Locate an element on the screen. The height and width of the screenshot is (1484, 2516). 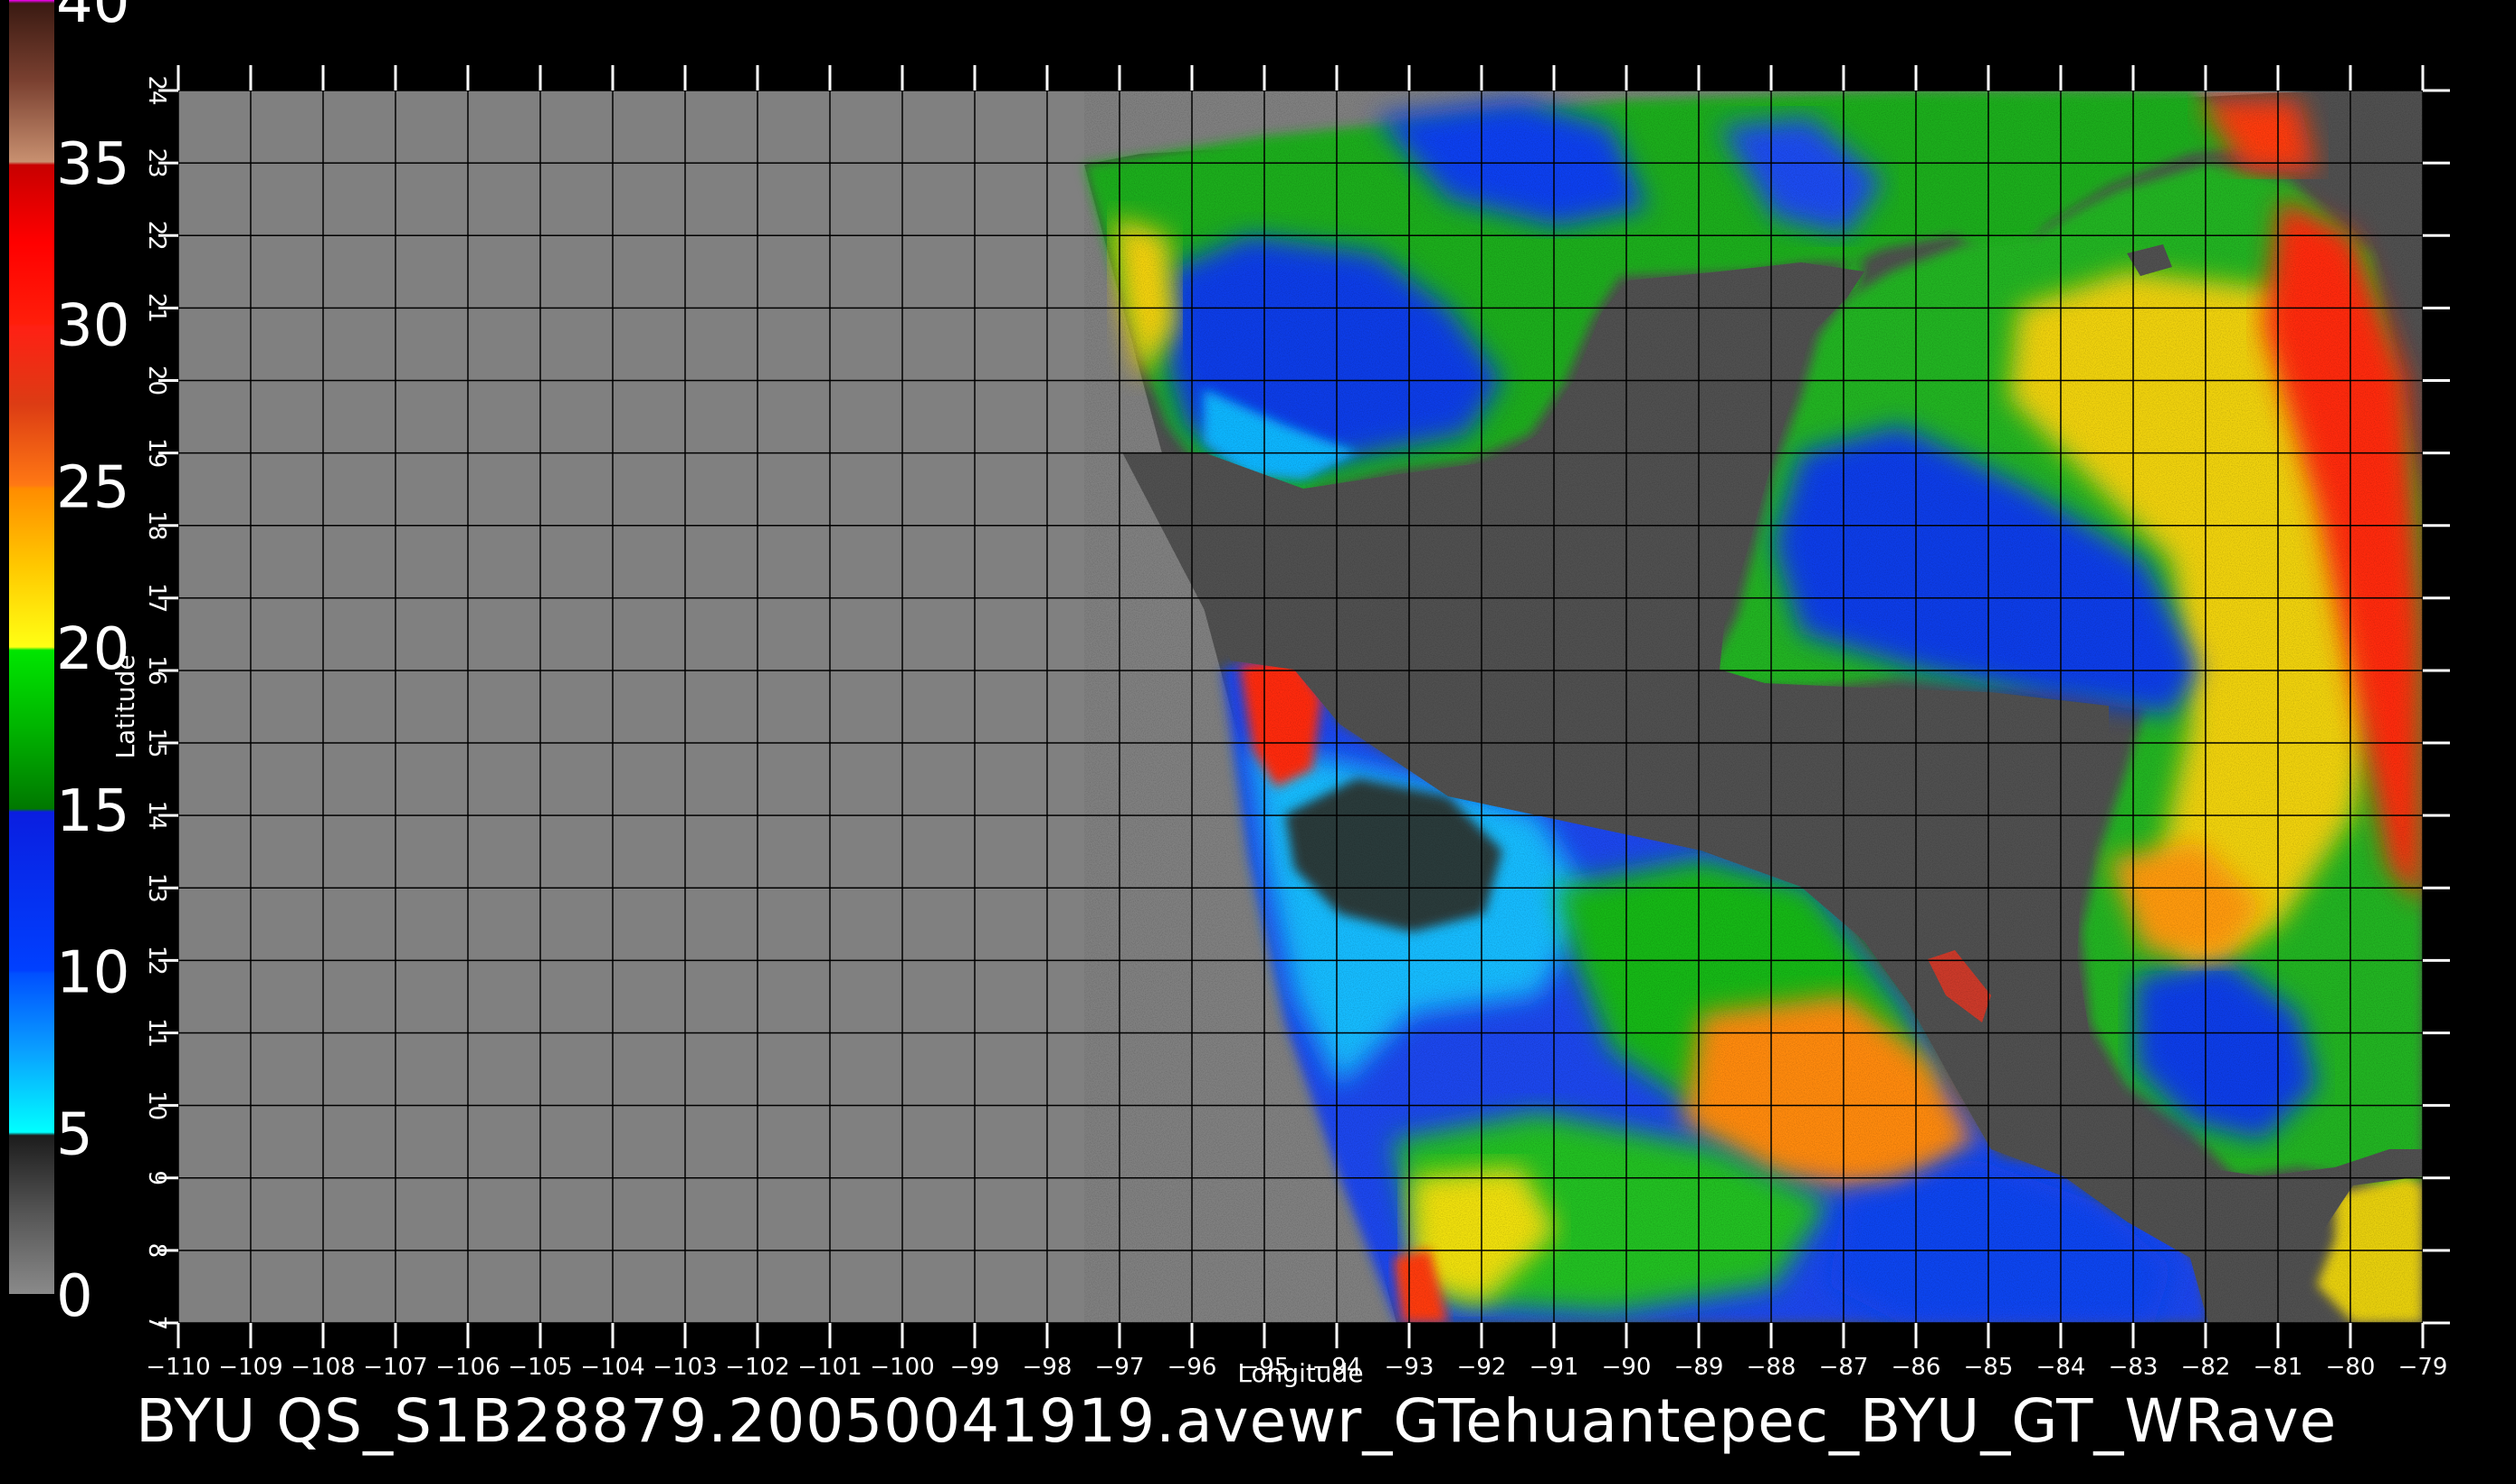
x-tick-label: −82 is located at coordinates (2206, 1367).